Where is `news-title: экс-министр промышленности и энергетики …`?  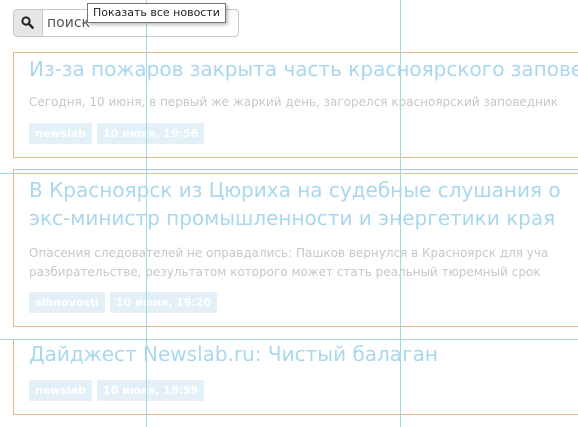 news-title: экс-министр промышленности и энергетики … is located at coordinates (292, 218).